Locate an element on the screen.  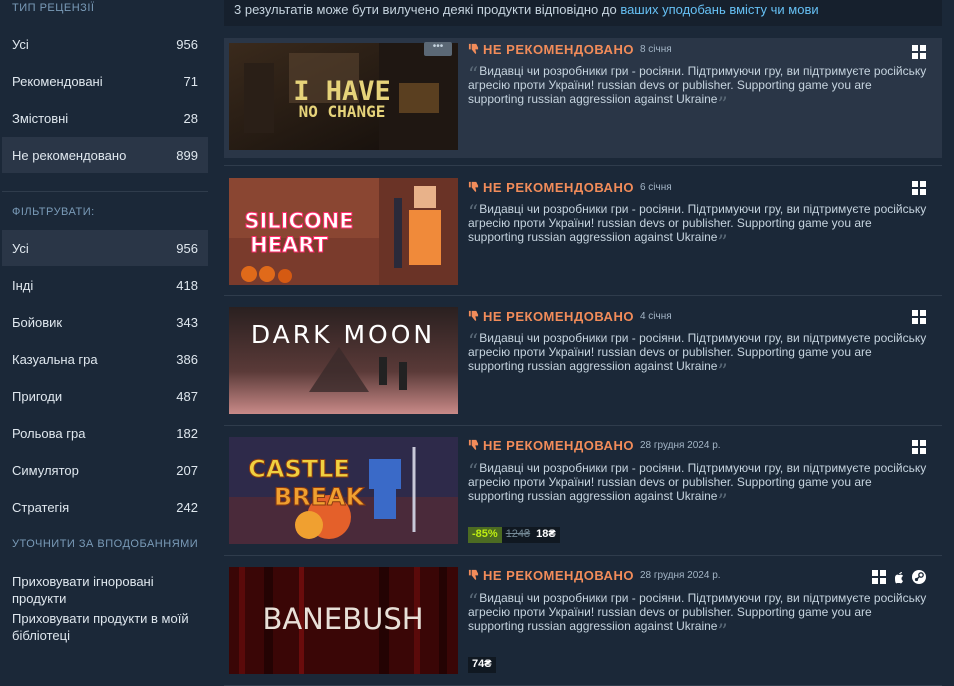
price-box: -85% 124₴ 18₴ is located at coordinates (514, 535).